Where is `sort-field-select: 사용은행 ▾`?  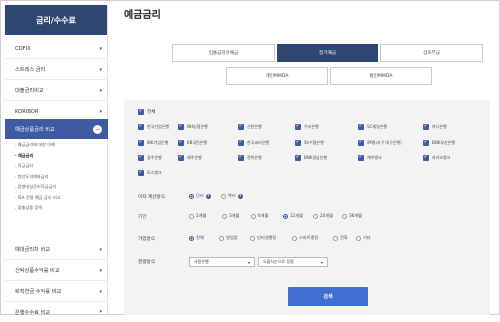
sort-field-select: 사용은행 ▾ is located at coordinates (222, 262).